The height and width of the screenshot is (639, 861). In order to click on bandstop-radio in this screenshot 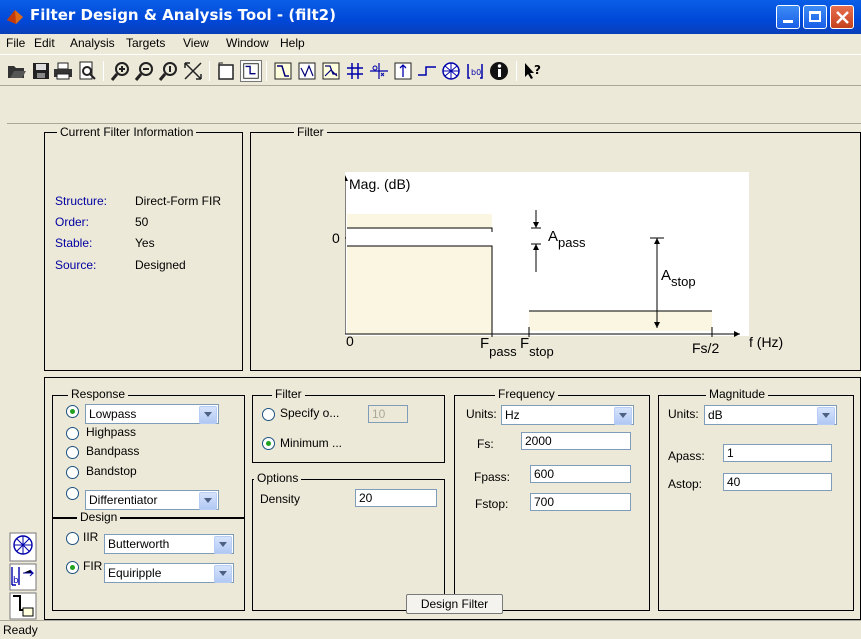, I will do `click(72, 472)`.